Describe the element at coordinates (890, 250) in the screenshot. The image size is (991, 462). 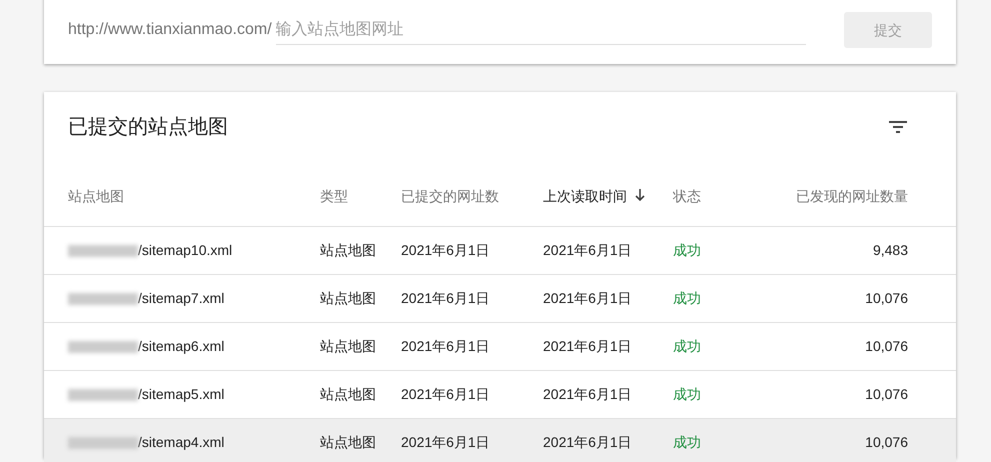
I see `count-cell: 9,483` at that location.